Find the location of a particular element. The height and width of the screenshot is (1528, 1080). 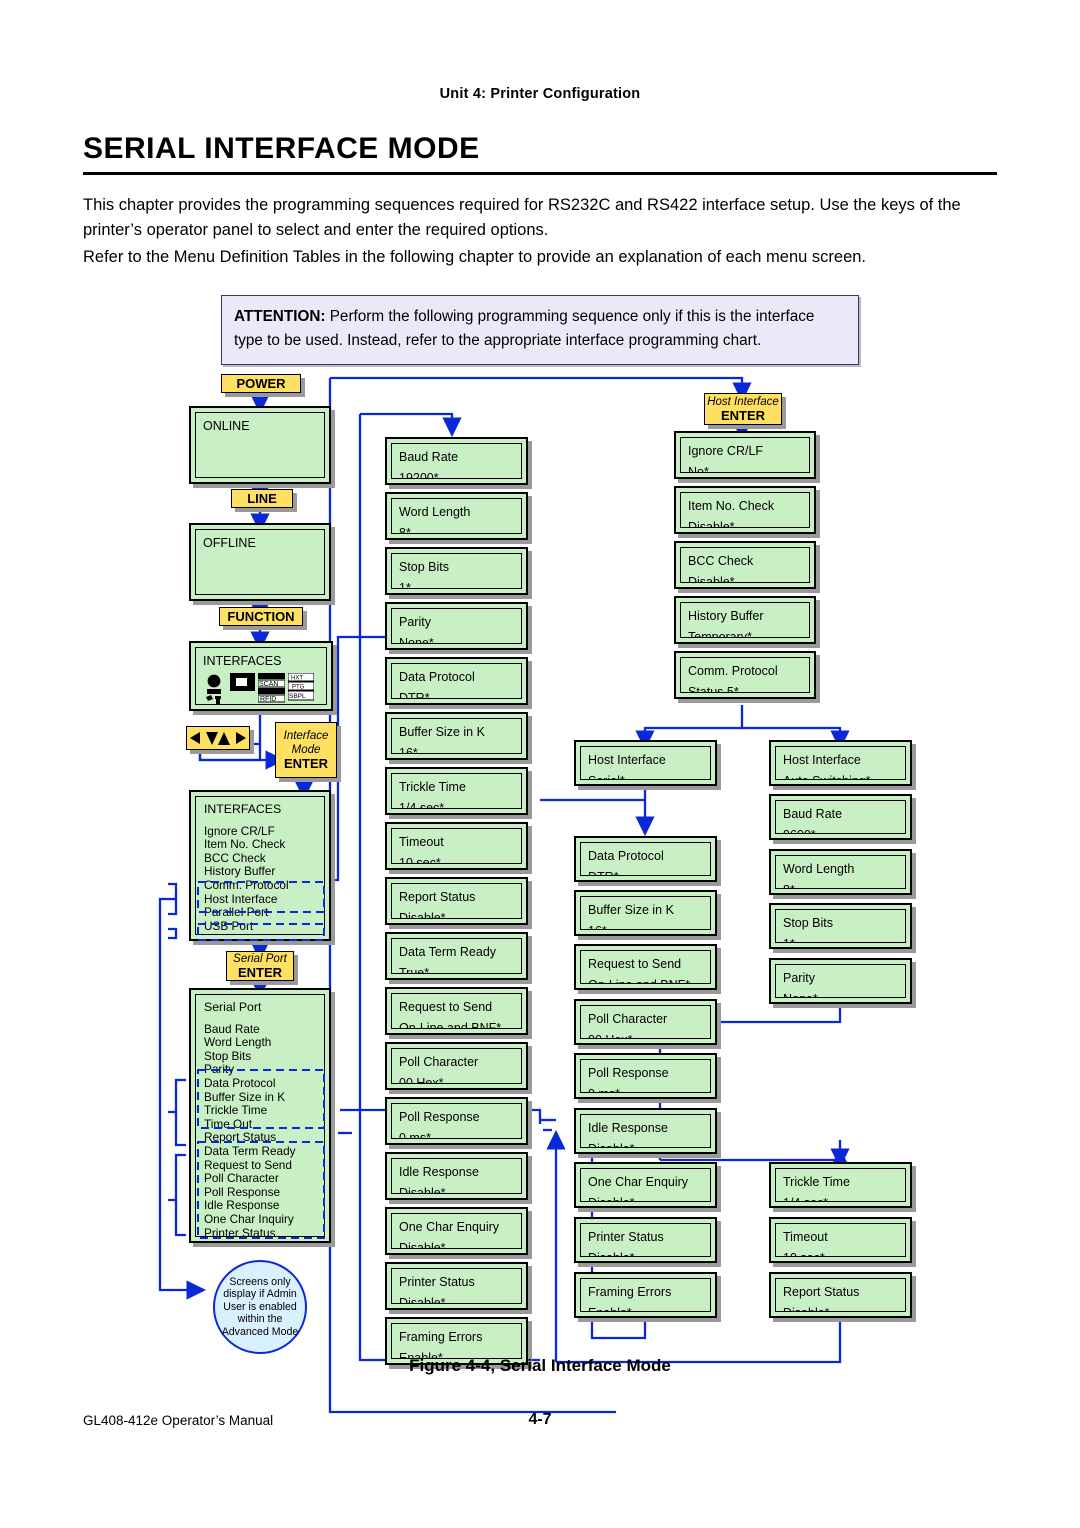

setting-value: Status 5* is located at coordinates (713, 689).